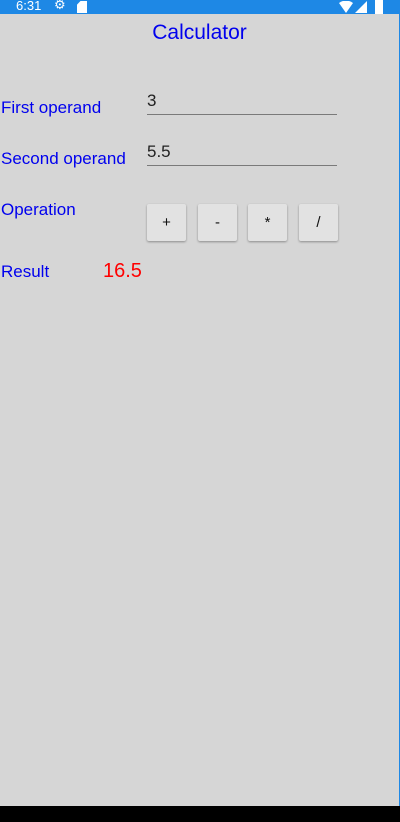  Describe the element at coordinates (346, 7) in the screenshot. I see `wifi-icon` at that location.